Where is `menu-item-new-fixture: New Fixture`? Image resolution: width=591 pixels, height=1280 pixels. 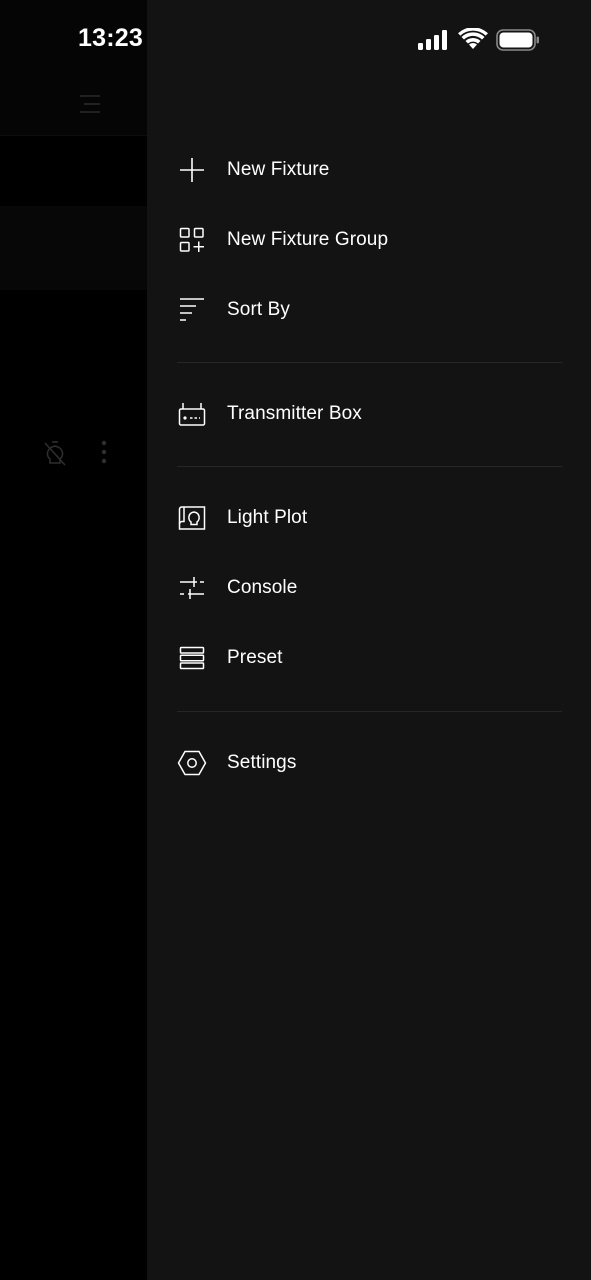 menu-item-new-fixture: New Fixture is located at coordinates (369, 170).